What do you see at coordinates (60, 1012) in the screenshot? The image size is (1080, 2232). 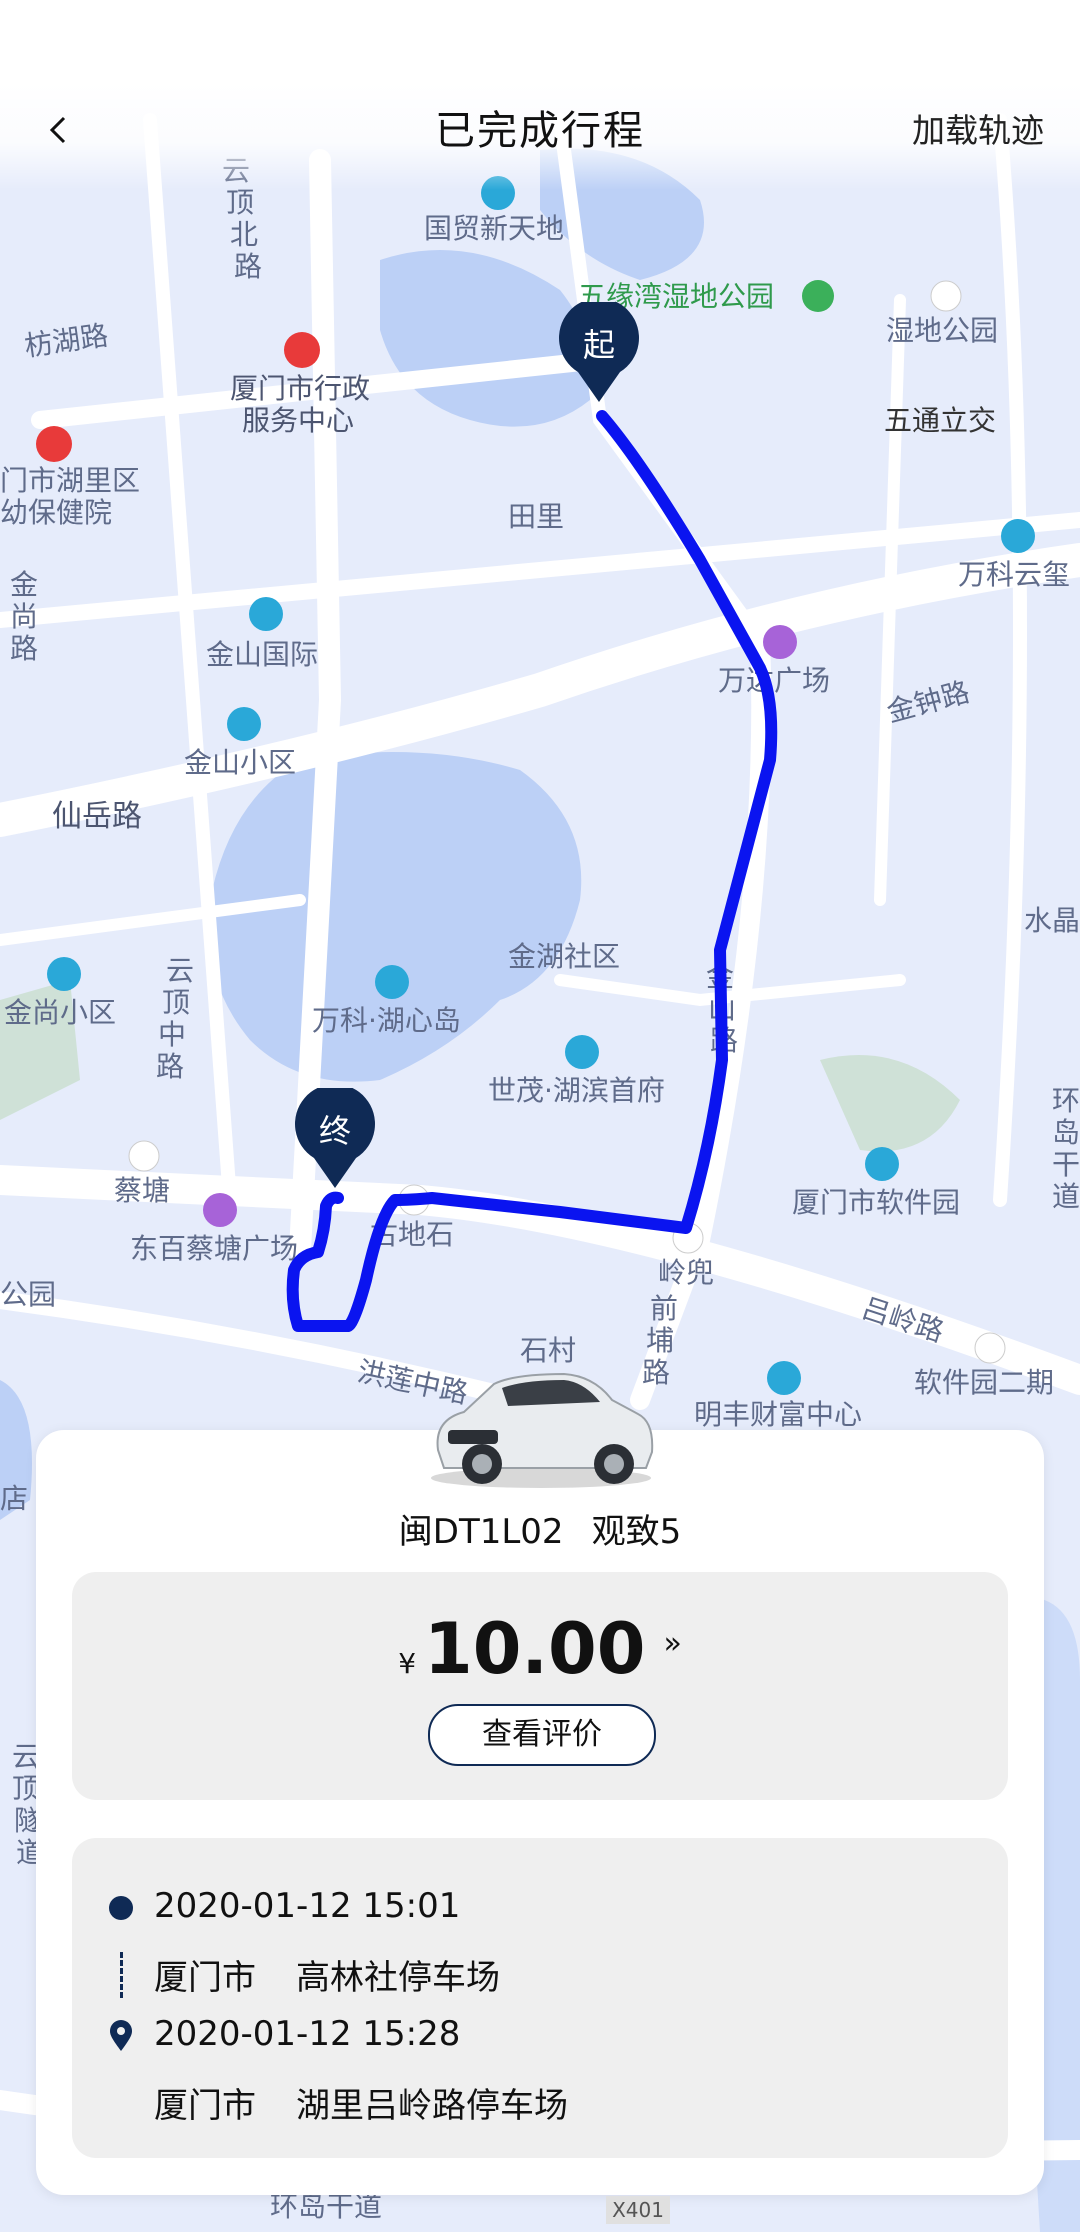 I see `map-label: 金尚小区` at bounding box center [60, 1012].